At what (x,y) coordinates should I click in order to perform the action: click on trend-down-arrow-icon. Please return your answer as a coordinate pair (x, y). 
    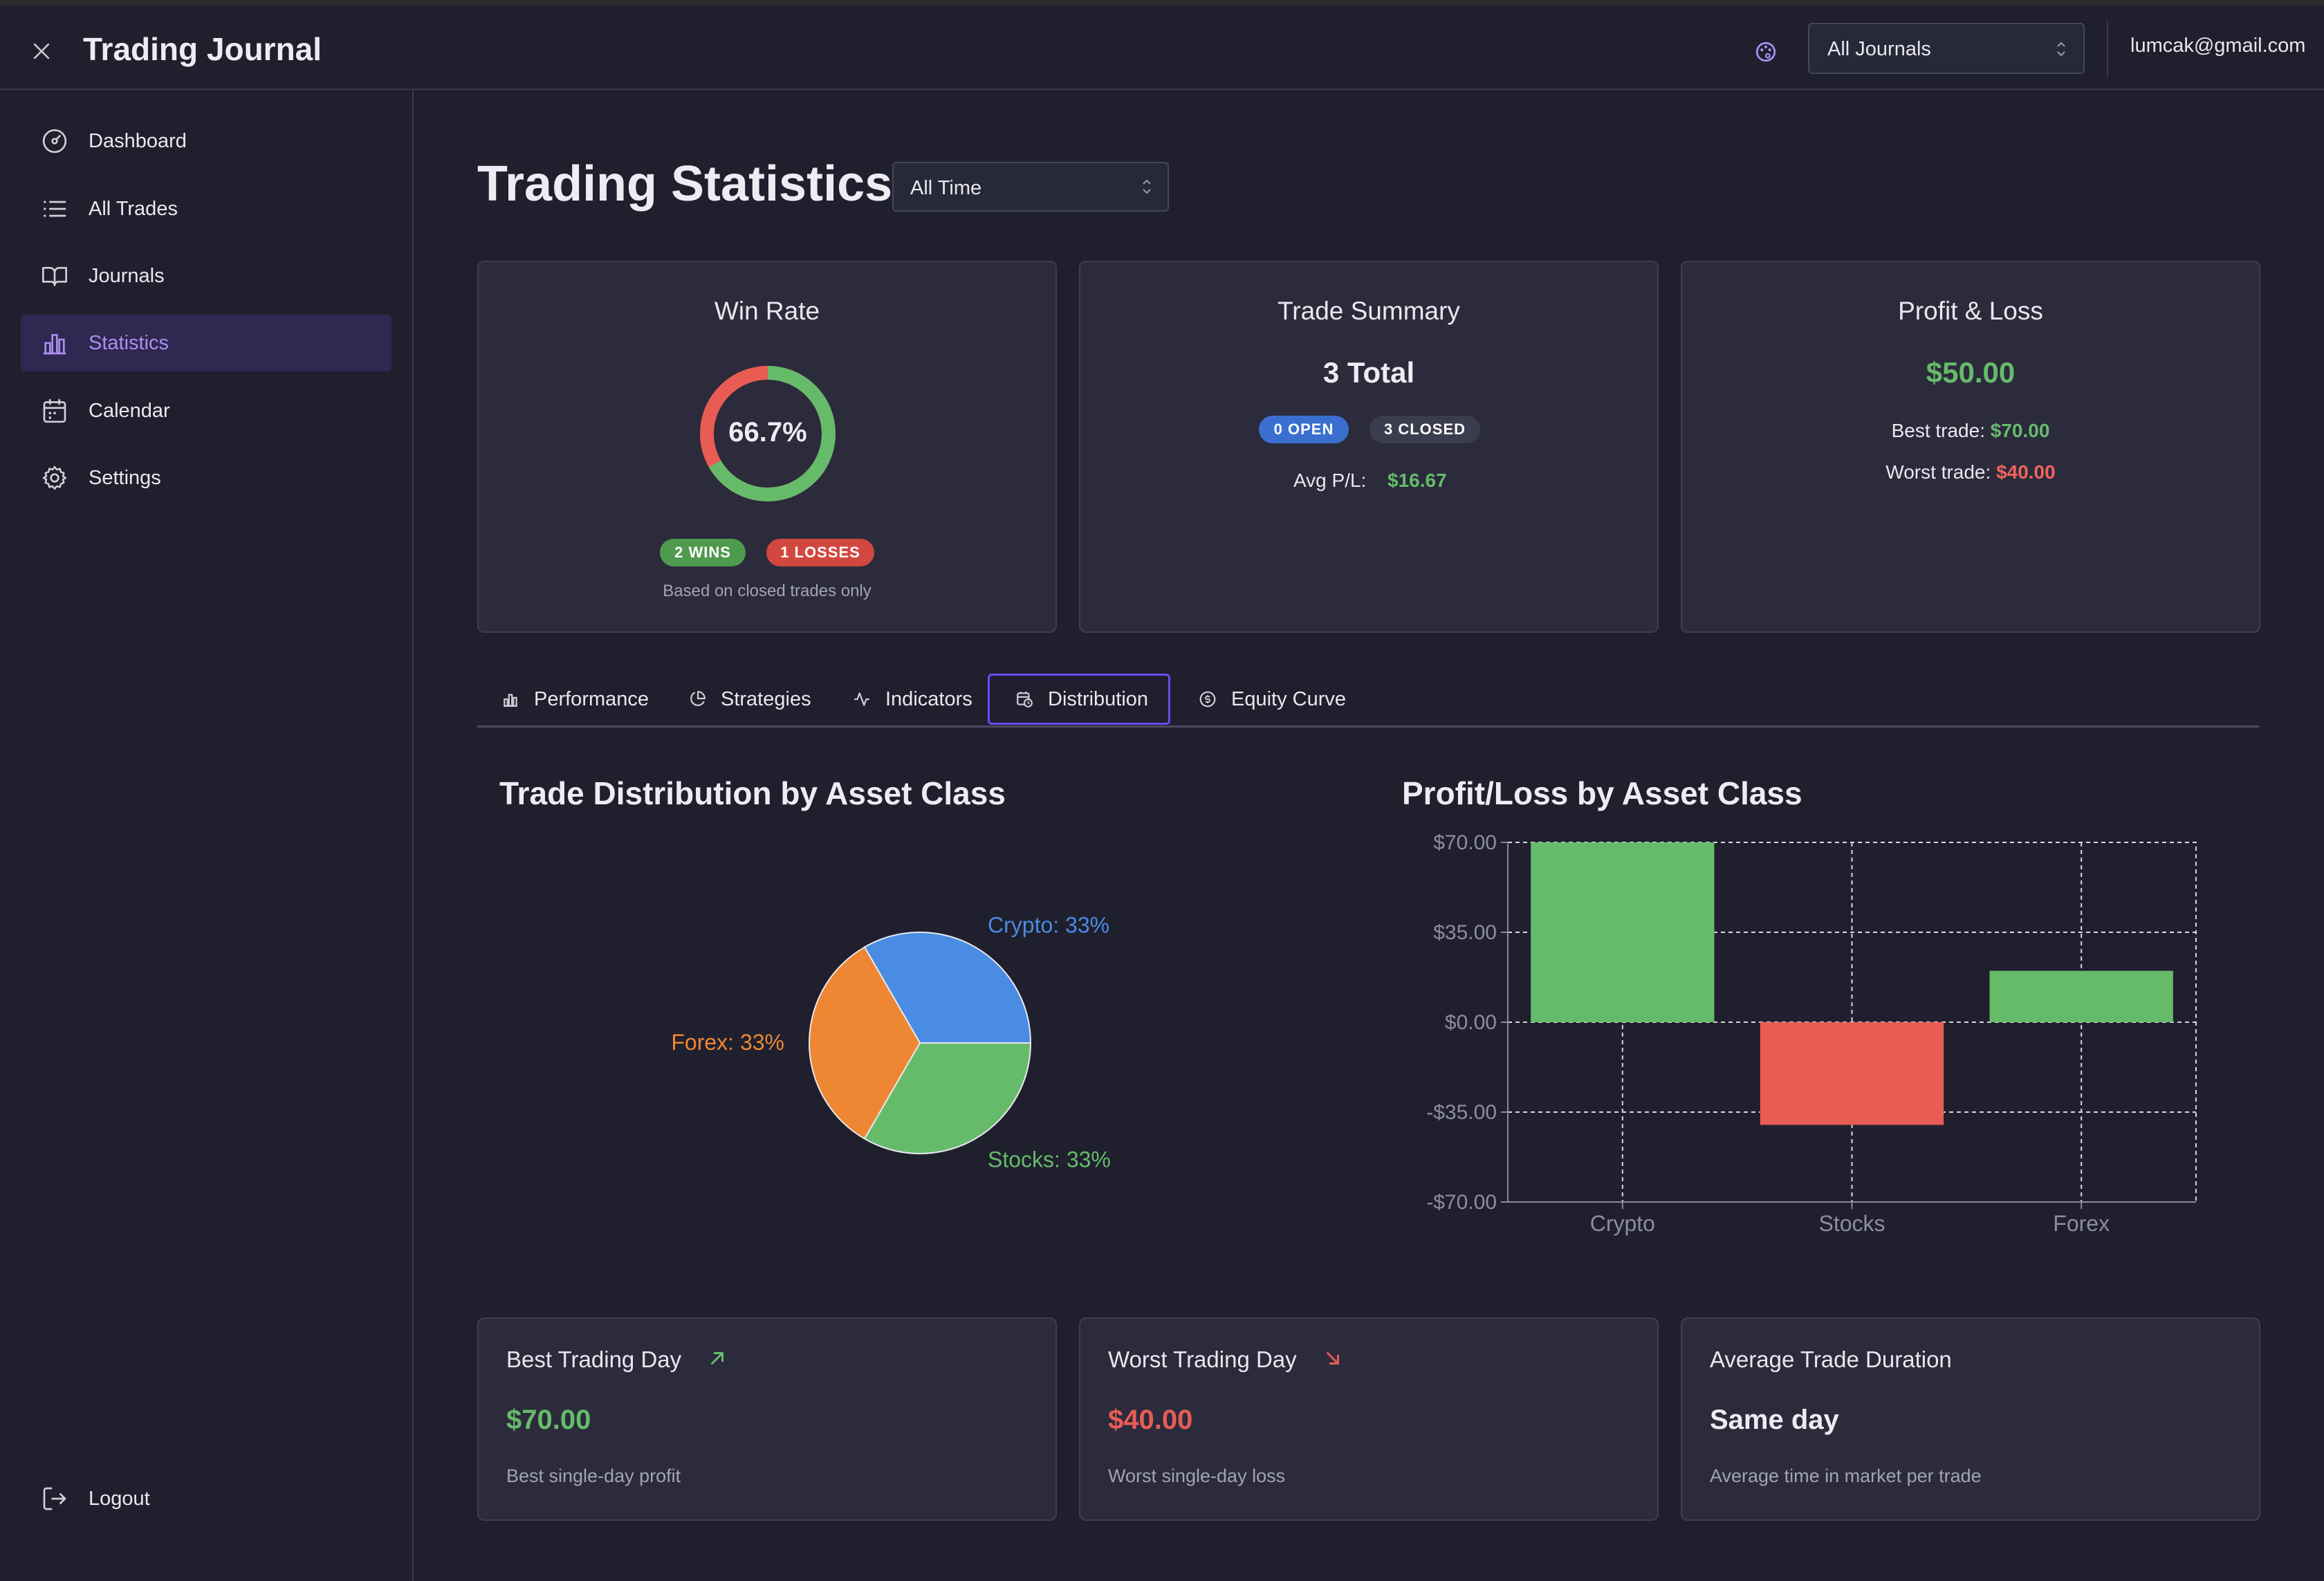
    Looking at the image, I should click on (1332, 1358).